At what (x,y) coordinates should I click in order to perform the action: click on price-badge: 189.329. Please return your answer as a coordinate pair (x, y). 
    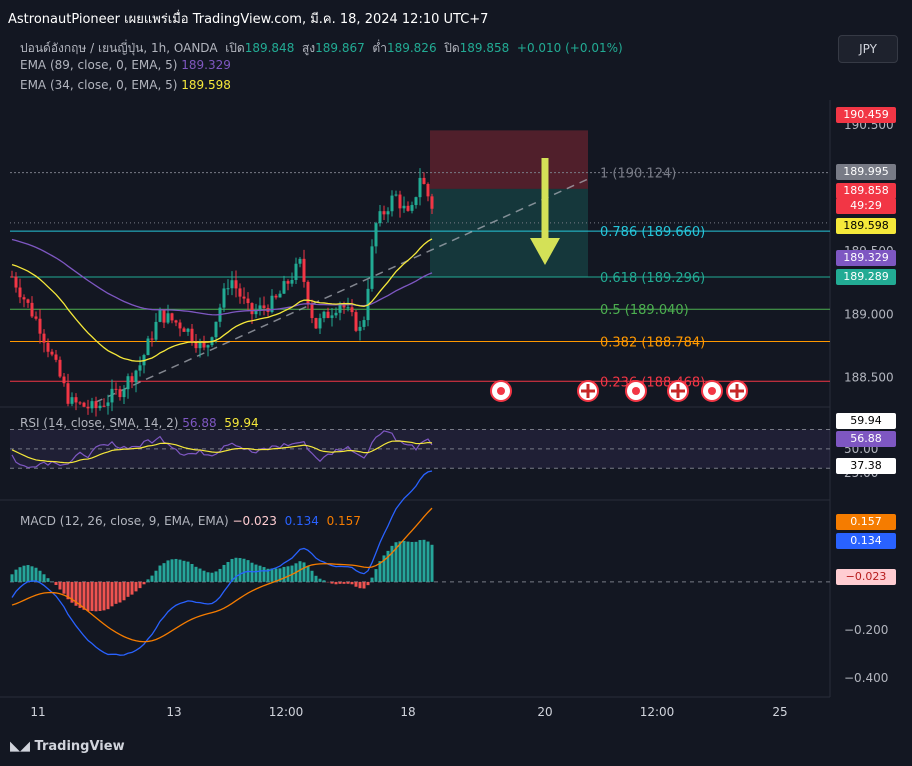
    Looking at the image, I should click on (866, 258).